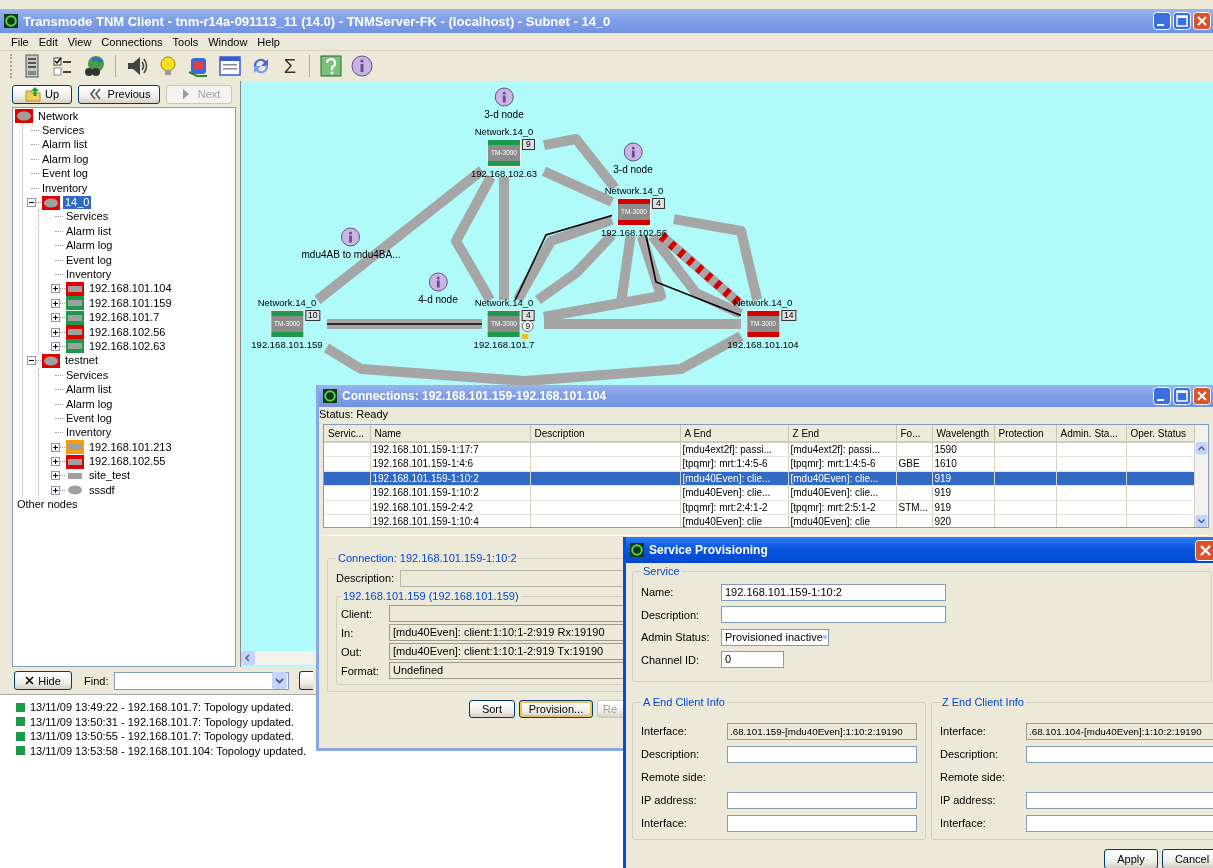 This screenshot has height=868, width=1213. I want to click on column-header: Description, so click(605, 433).